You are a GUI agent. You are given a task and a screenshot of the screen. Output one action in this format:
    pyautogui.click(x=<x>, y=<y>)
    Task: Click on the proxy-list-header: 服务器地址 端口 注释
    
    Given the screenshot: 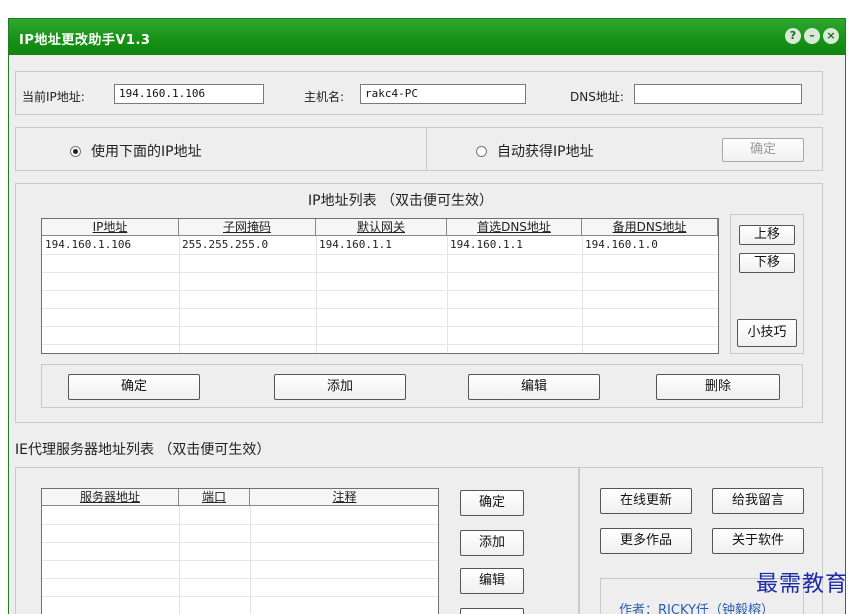 What is the action you would take?
    pyautogui.click(x=240, y=497)
    